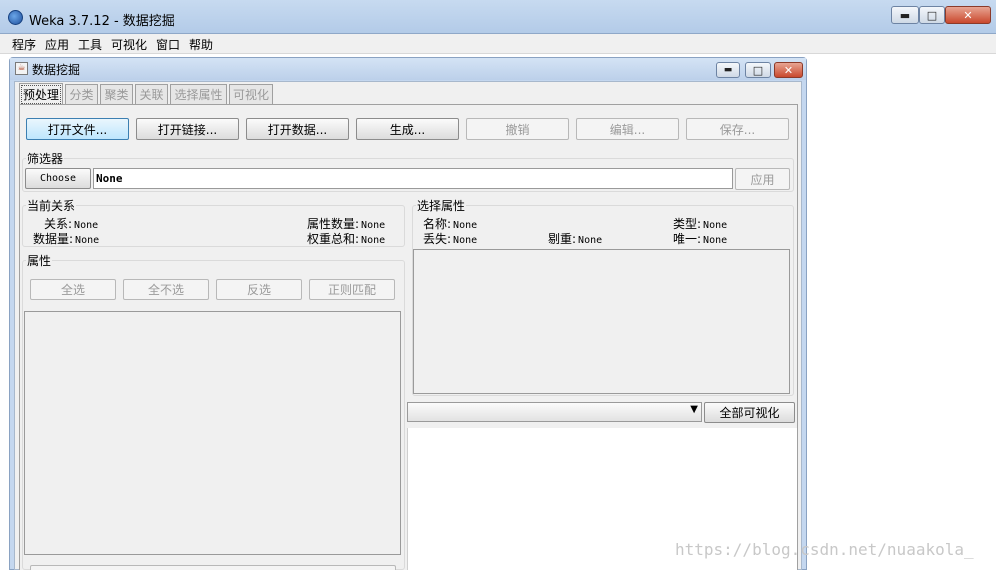 The height and width of the screenshot is (570, 996). What do you see at coordinates (413, 178) in the screenshot?
I see `filter-field: None` at bounding box center [413, 178].